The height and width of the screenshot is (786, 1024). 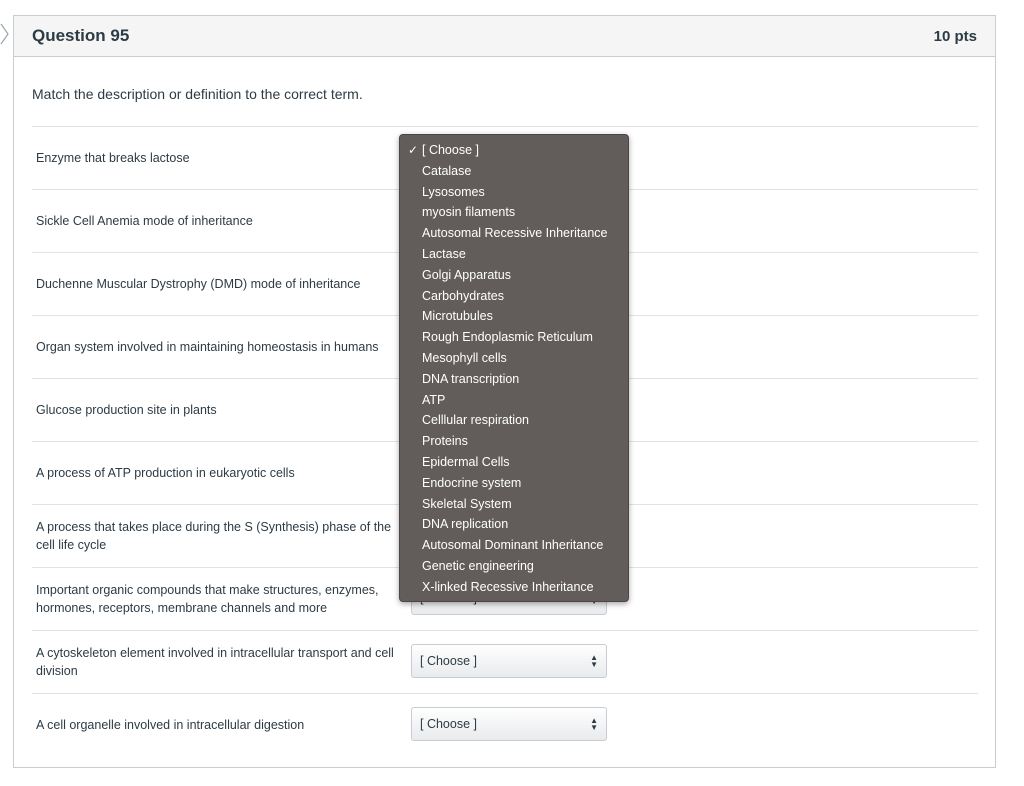 What do you see at coordinates (475, 420) in the screenshot?
I see `dropdown-option-label: Celllular respiration` at bounding box center [475, 420].